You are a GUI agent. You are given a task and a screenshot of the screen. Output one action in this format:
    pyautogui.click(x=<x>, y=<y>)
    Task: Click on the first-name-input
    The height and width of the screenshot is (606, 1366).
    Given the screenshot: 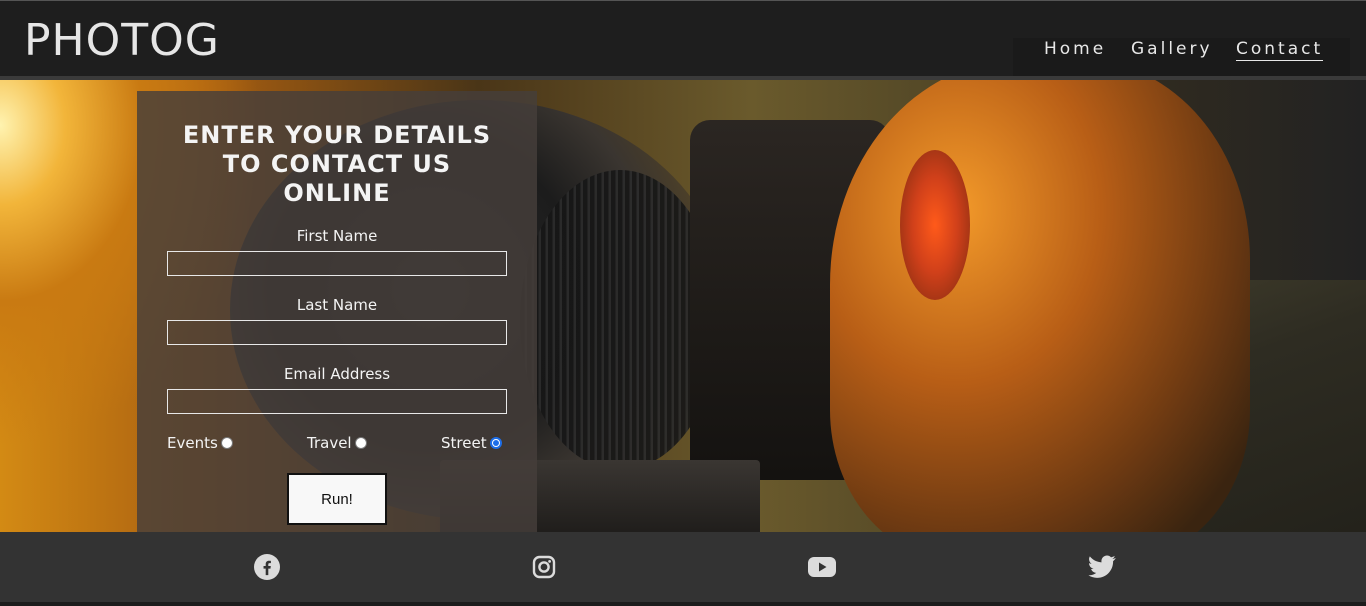 What is the action you would take?
    pyautogui.click(x=337, y=263)
    